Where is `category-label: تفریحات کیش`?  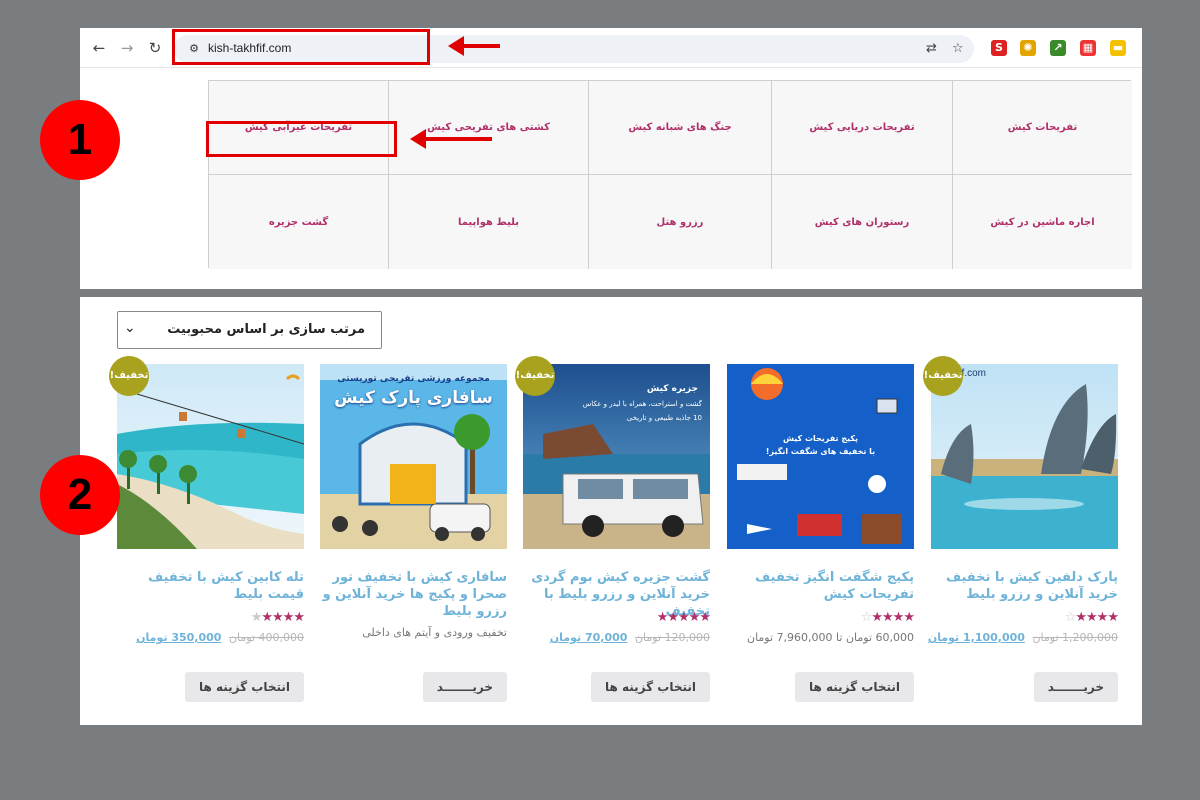
category-label: تفریحات کیش is located at coordinates (1042, 127).